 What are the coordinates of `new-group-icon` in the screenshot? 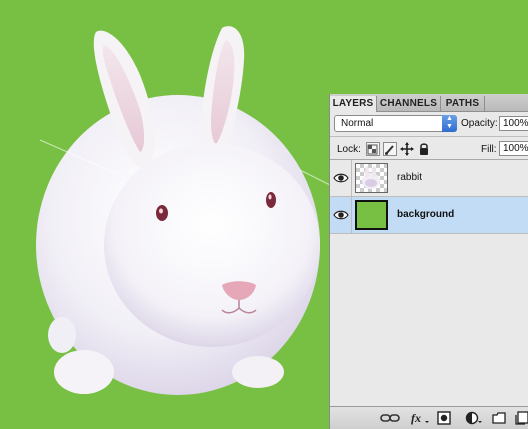 It's located at (499, 418).